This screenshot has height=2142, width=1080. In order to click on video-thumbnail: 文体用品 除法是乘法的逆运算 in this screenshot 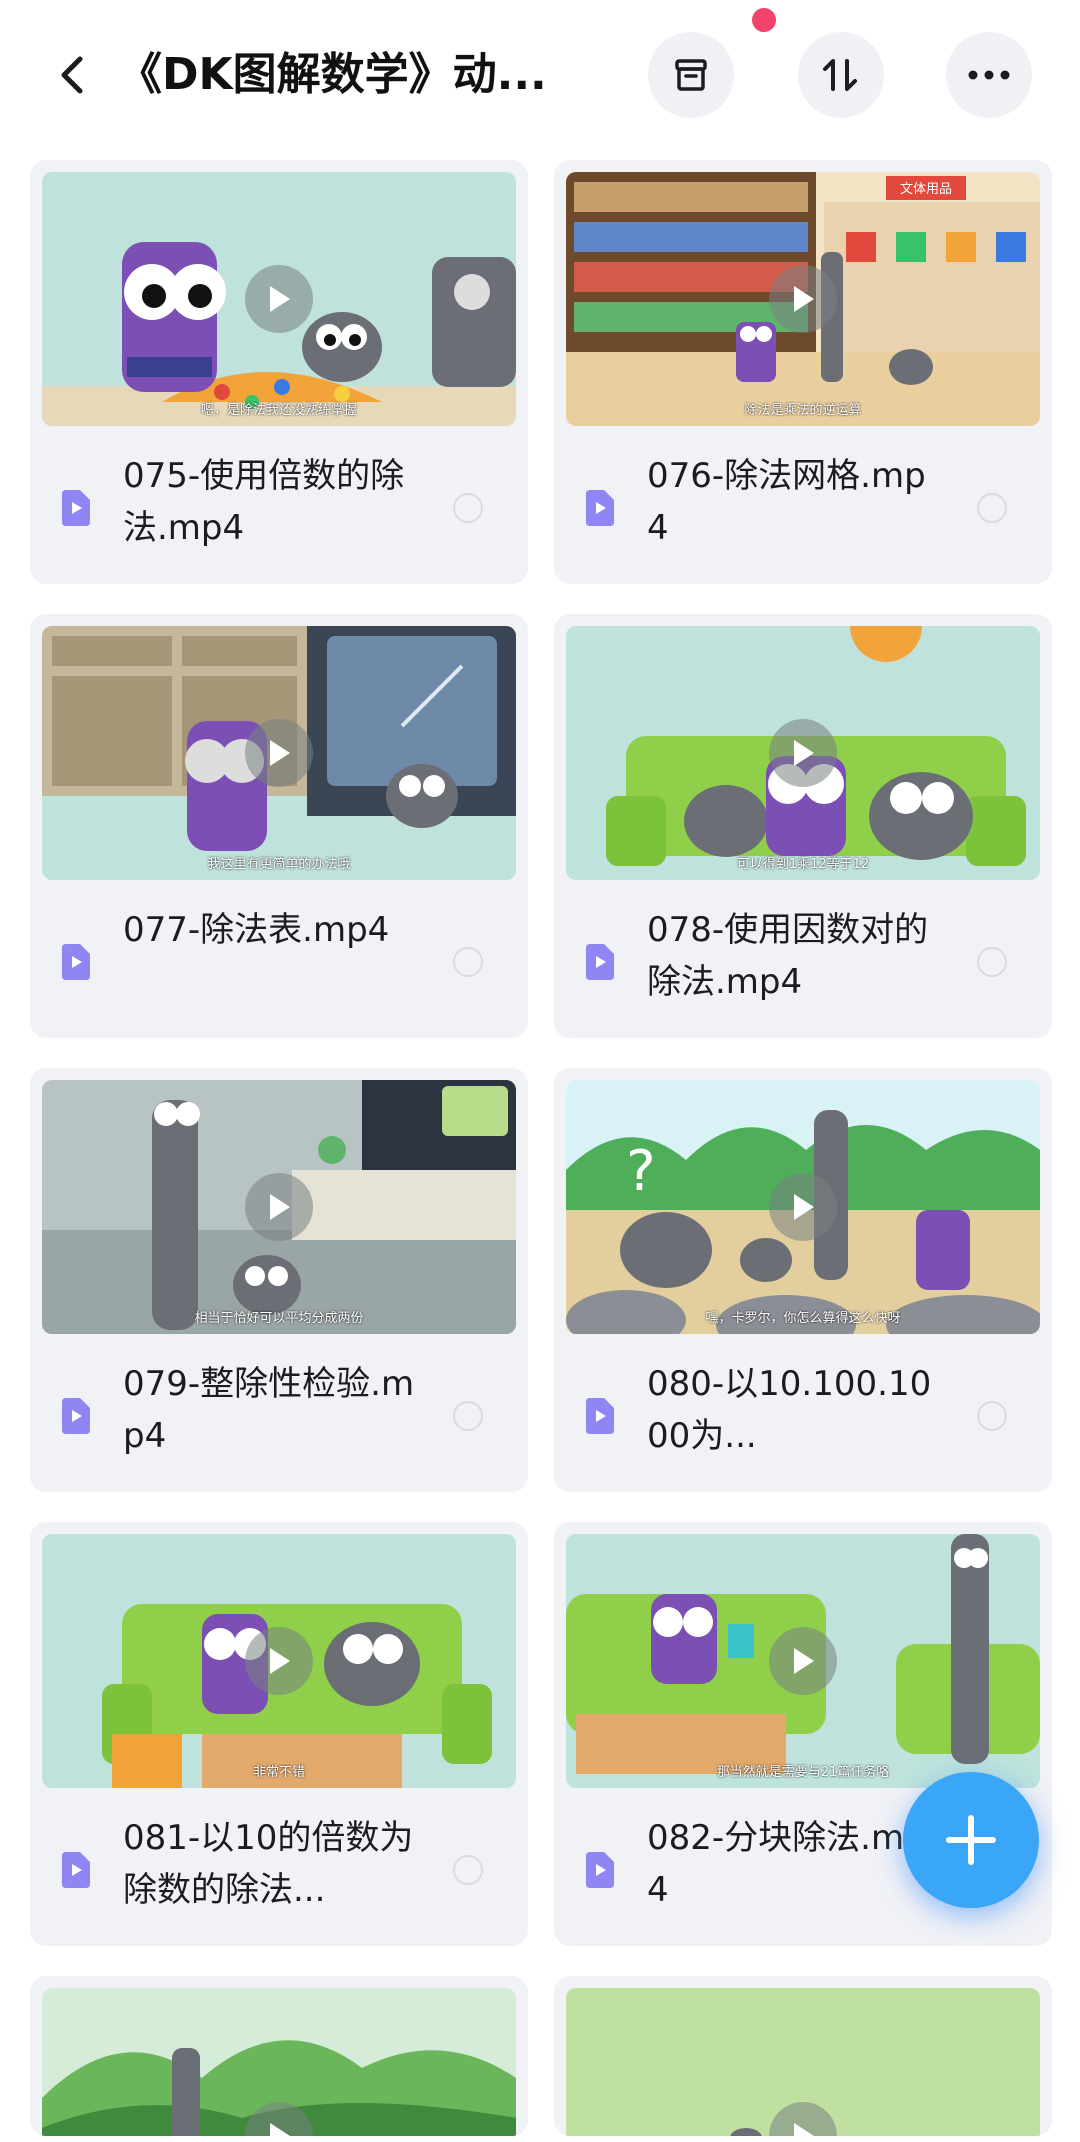, I will do `click(803, 299)`.